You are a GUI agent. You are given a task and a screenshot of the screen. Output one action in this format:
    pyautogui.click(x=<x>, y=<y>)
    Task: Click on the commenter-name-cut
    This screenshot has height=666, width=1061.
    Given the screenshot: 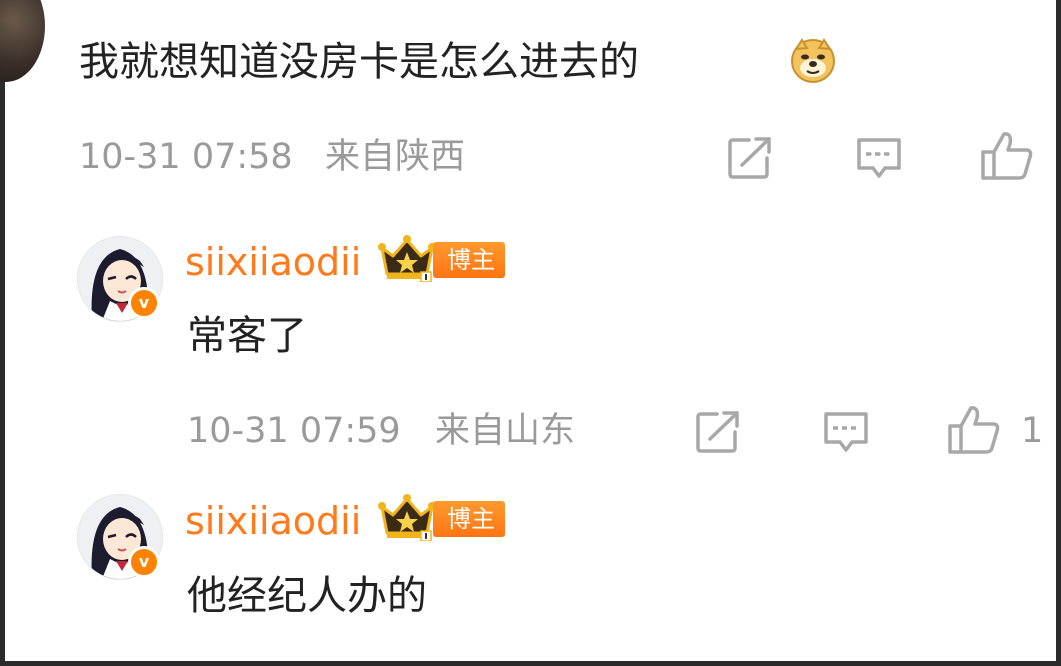 What is the action you would take?
    pyautogui.click(x=170, y=1)
    